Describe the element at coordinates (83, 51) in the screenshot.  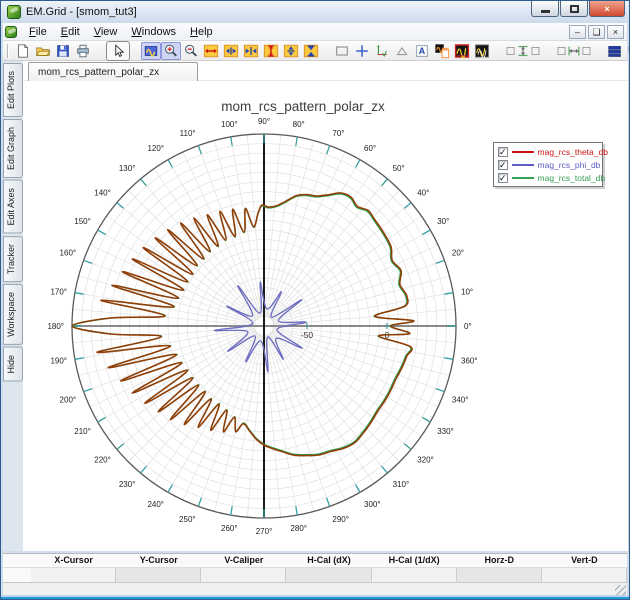
I see `print-button` at that location.